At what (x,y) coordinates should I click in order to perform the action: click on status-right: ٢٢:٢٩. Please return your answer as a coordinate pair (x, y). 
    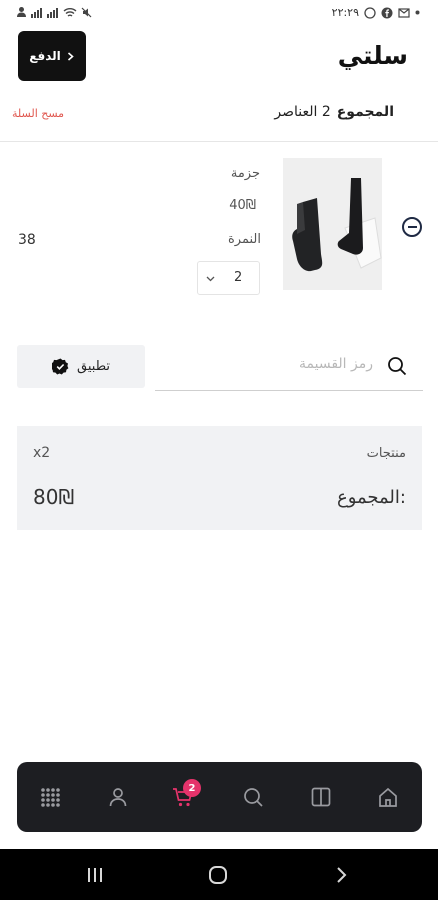
    Looking at the image, I should click on (376, 12).